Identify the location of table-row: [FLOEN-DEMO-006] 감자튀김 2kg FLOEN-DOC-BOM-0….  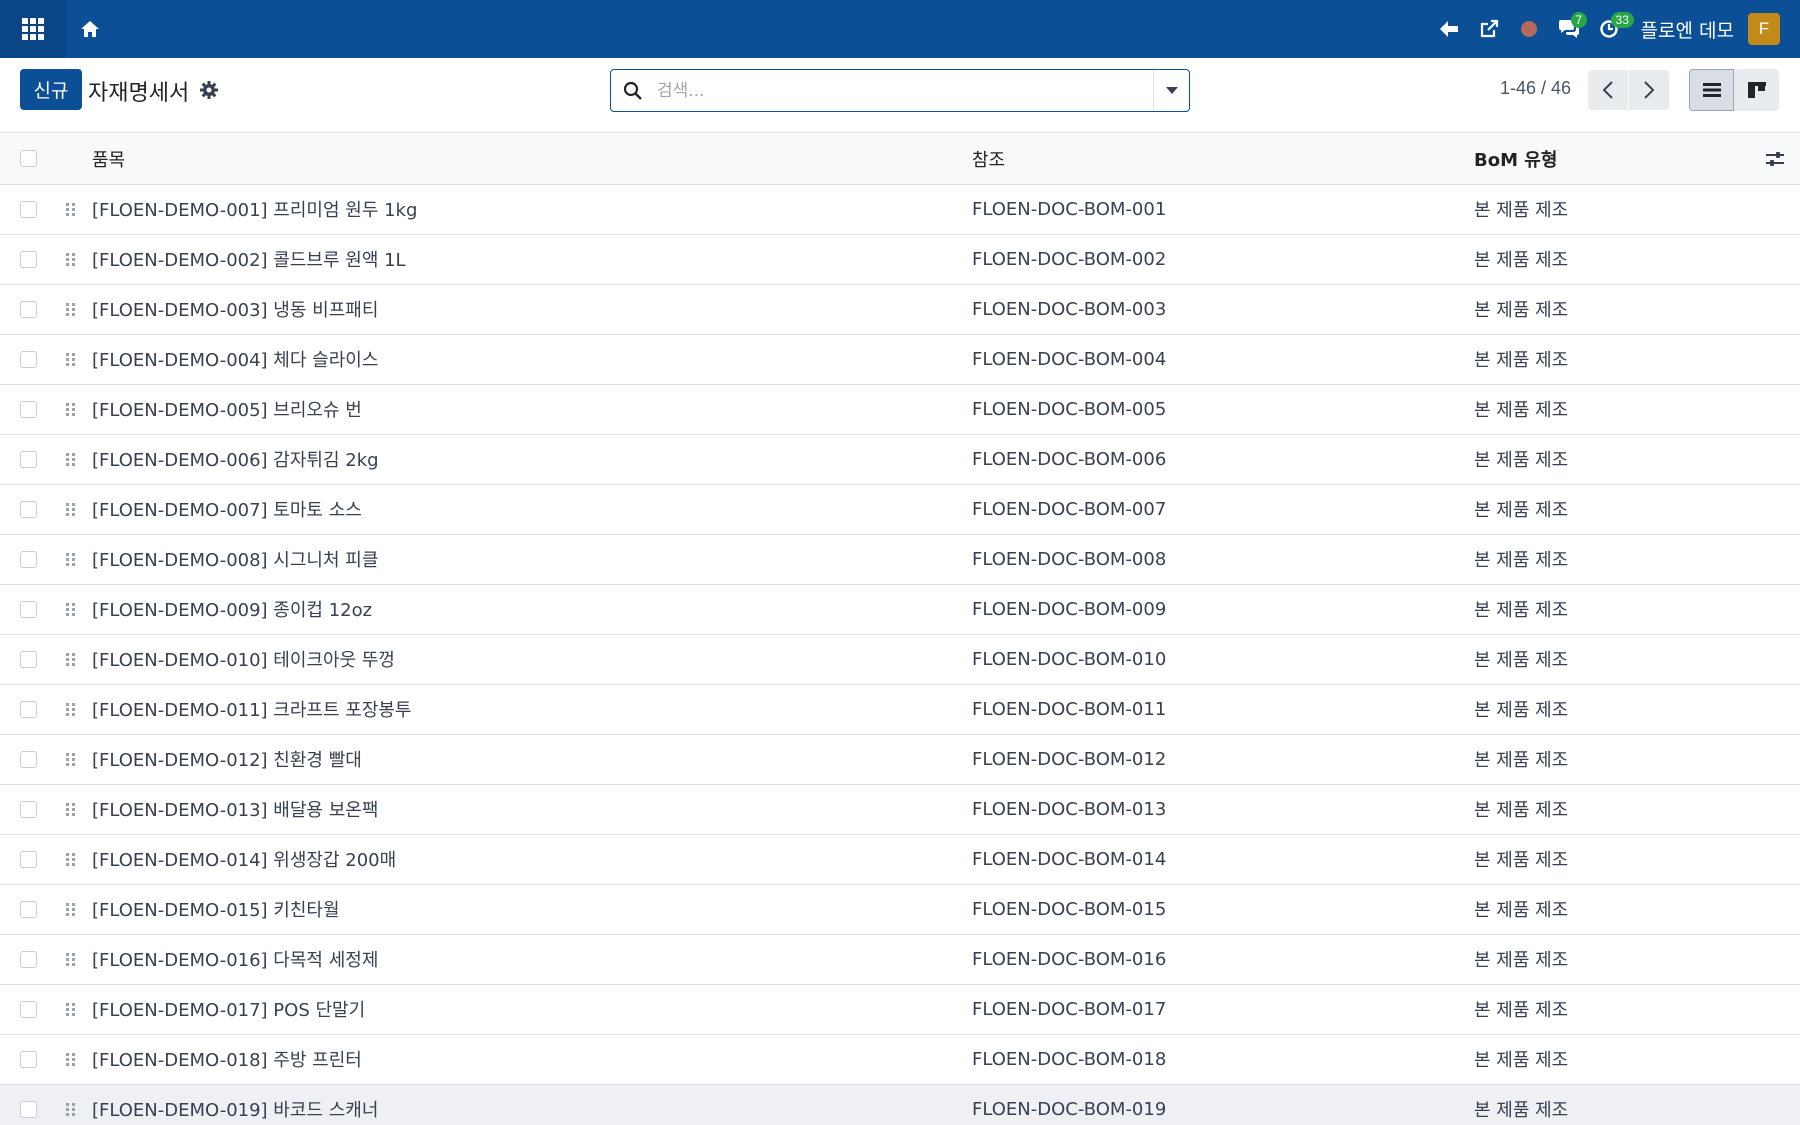
(900, 459).